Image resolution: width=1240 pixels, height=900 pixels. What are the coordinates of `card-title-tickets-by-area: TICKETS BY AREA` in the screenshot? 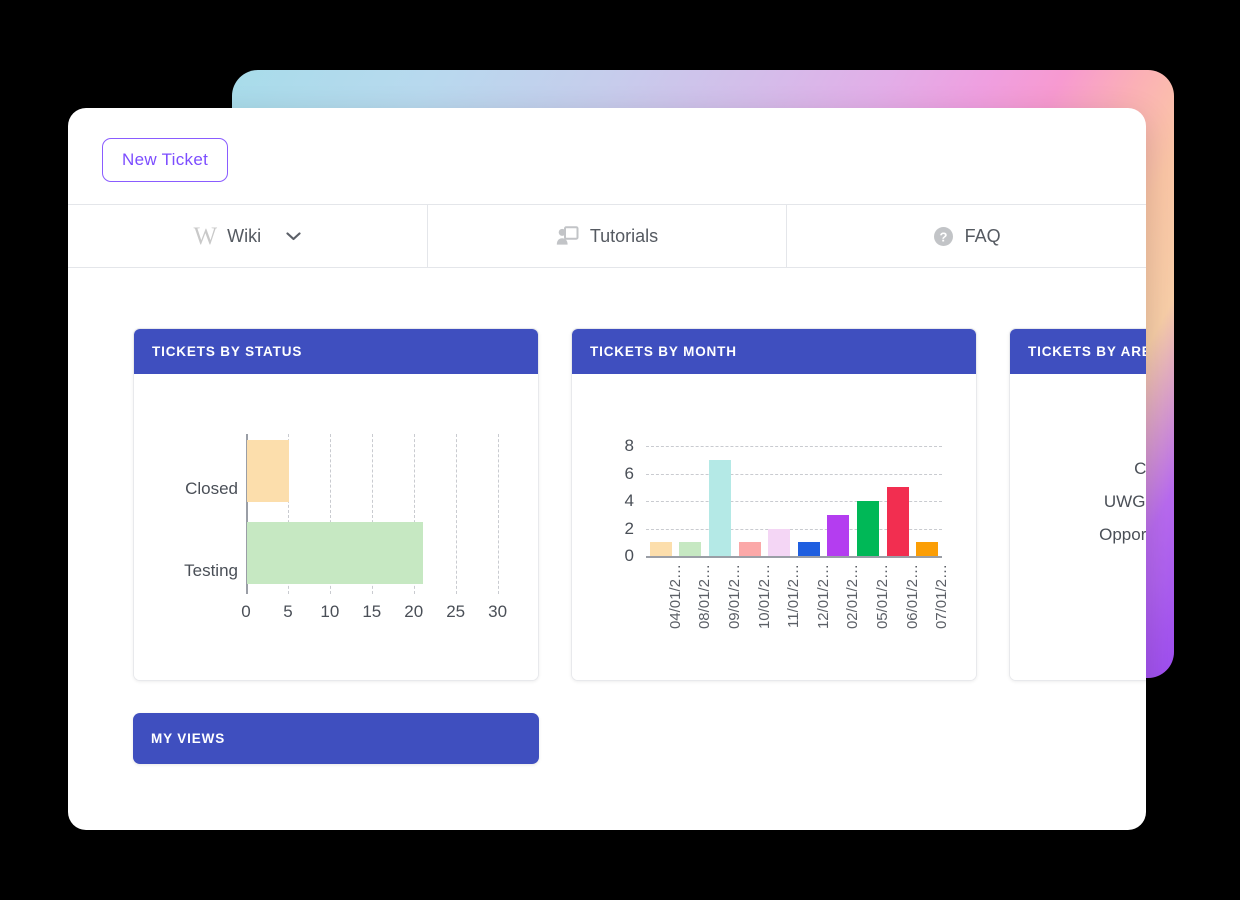 It's located at (1078, 351).